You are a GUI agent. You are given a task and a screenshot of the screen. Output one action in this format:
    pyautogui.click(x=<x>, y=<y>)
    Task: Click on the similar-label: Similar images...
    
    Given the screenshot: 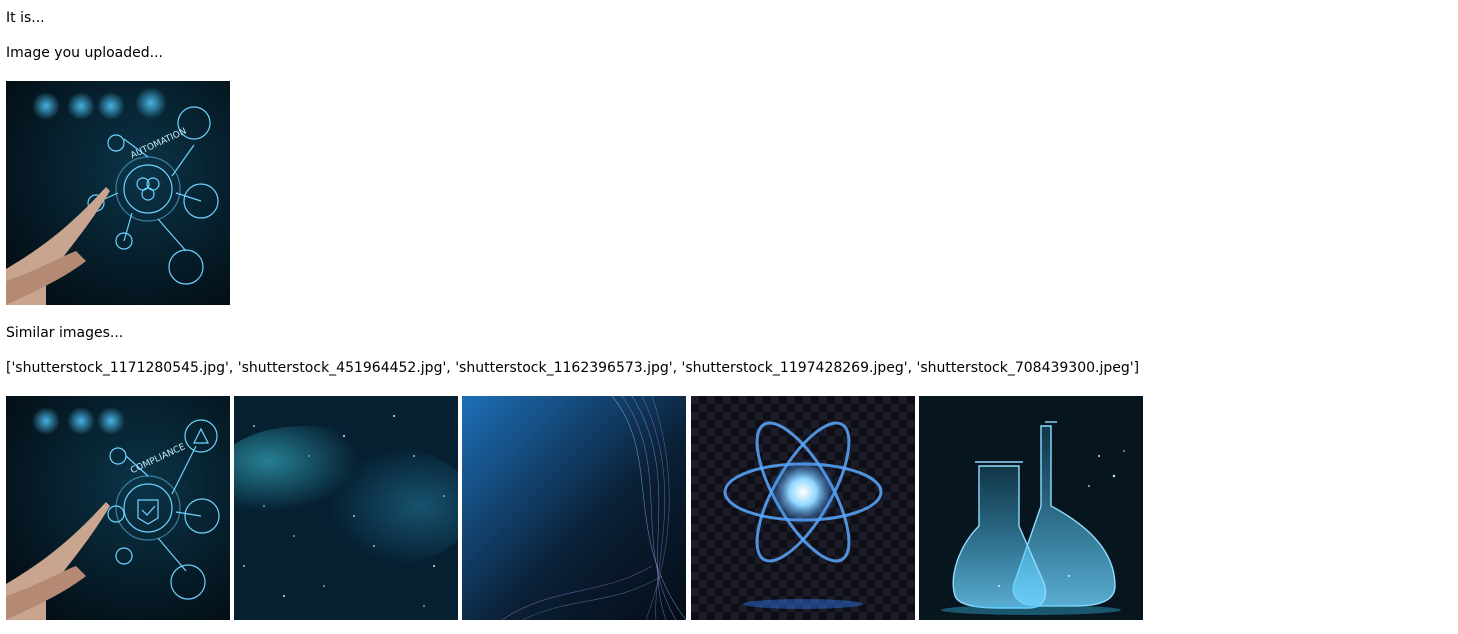 What is the action you would take?
    pyautogui.click(x=65, y=333)
    